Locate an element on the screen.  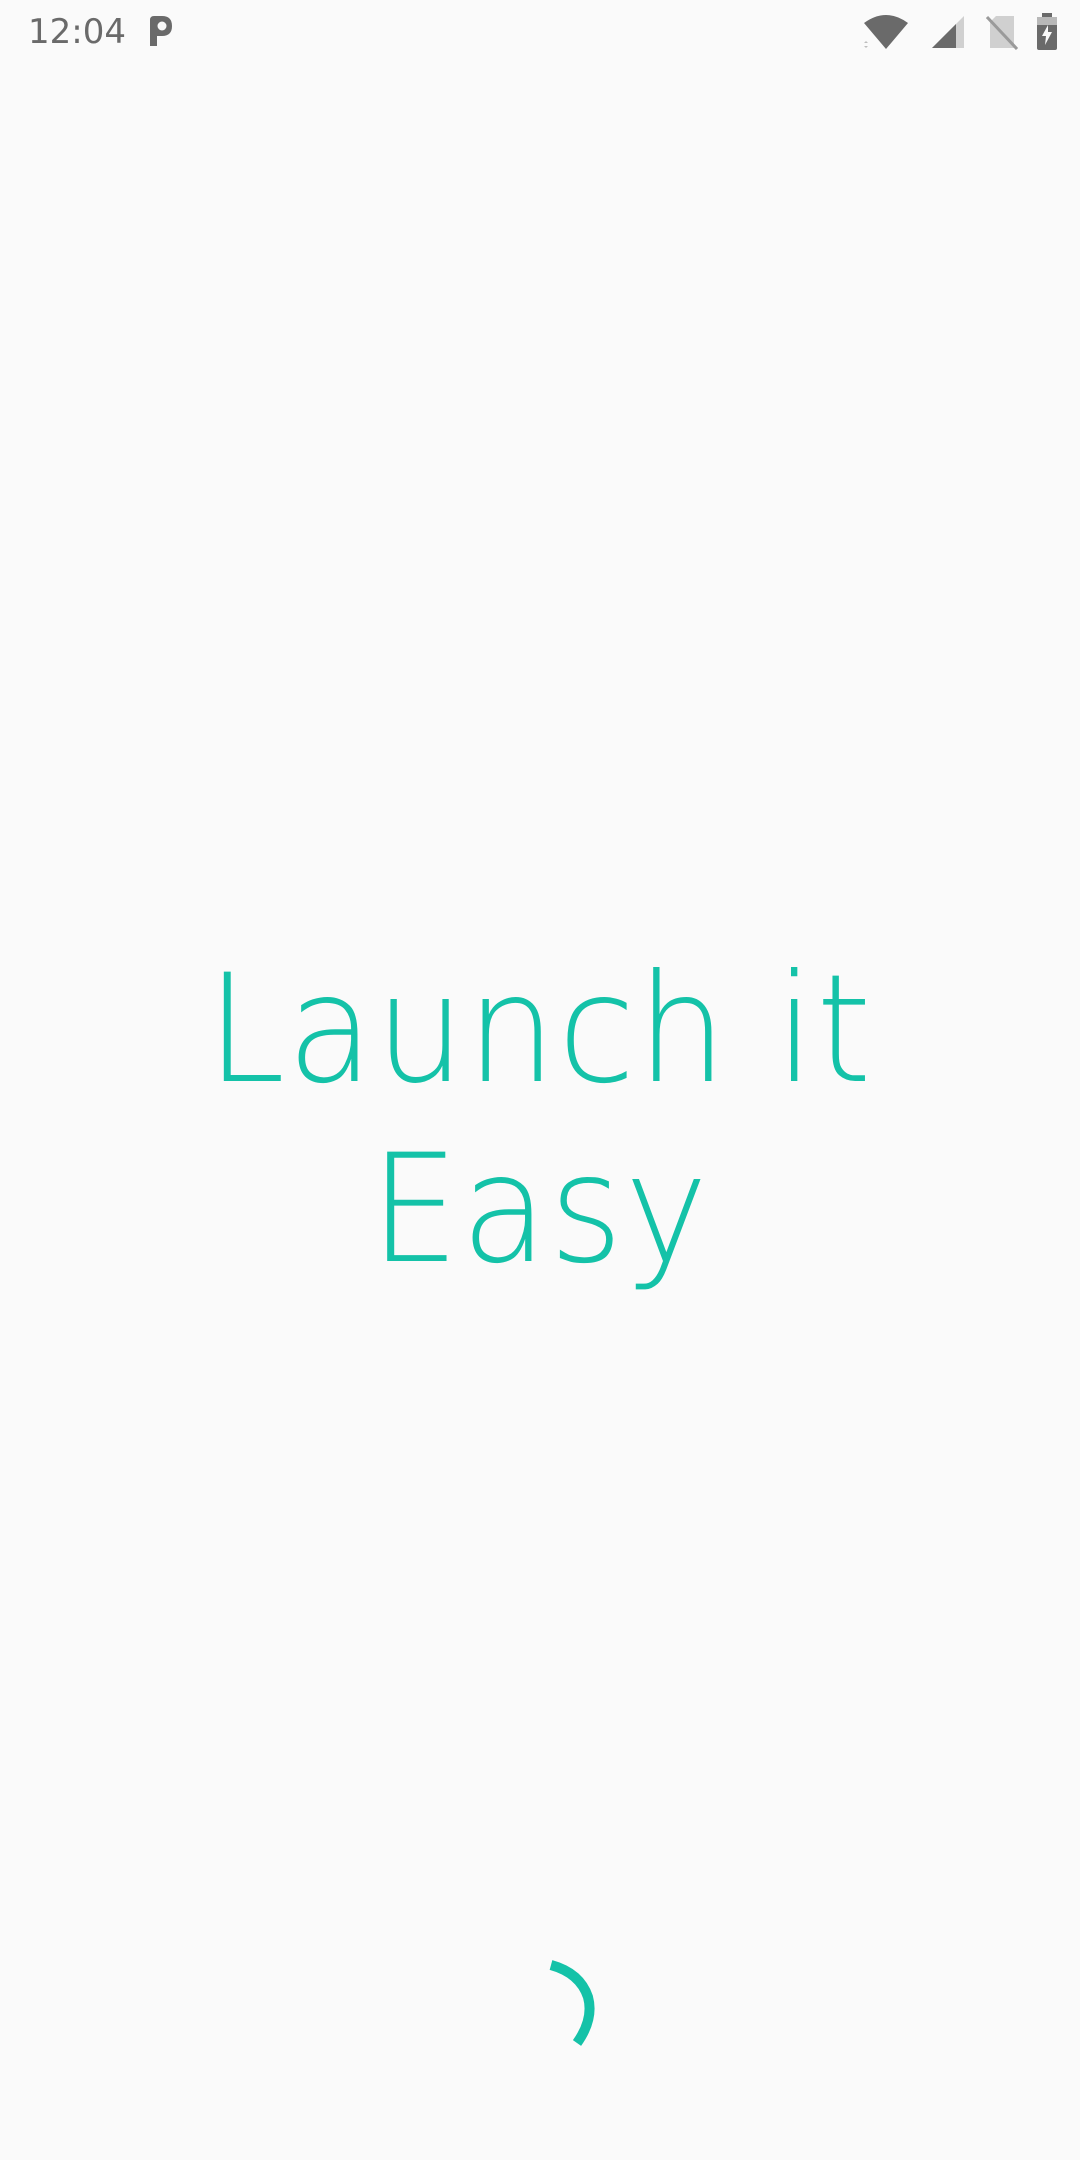
status-icons is located at coordinates (959, 32).